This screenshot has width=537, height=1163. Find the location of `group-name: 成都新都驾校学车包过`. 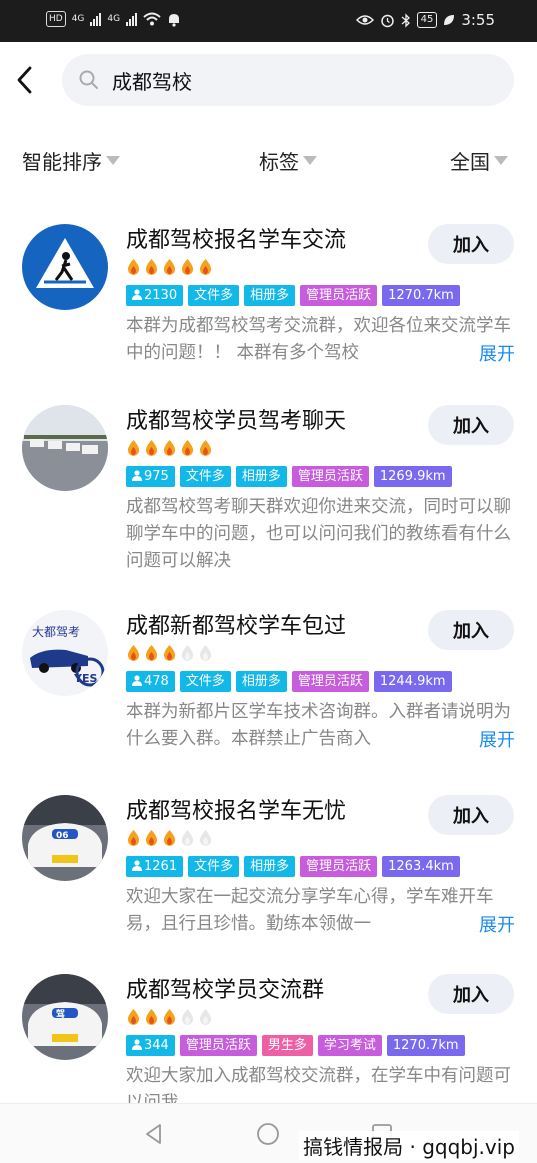

group-name: 成都新都驾校学车包过 is located at coordinates (236, 624).